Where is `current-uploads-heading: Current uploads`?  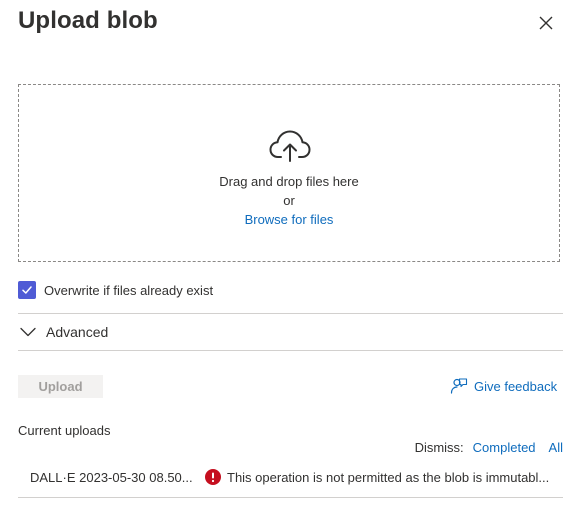
current-uploads-heading: Current uploads is located at coordinates (64, 430).